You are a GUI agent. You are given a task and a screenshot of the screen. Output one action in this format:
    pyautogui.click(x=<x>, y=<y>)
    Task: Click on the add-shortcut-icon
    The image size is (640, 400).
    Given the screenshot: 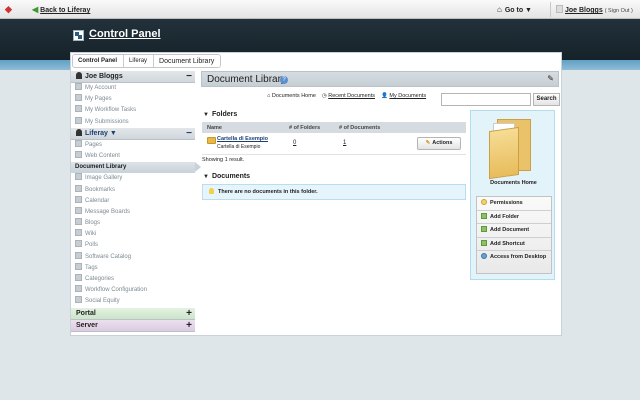 What is the action you would take?
    pyautogui.click(x=484, y=242)
    